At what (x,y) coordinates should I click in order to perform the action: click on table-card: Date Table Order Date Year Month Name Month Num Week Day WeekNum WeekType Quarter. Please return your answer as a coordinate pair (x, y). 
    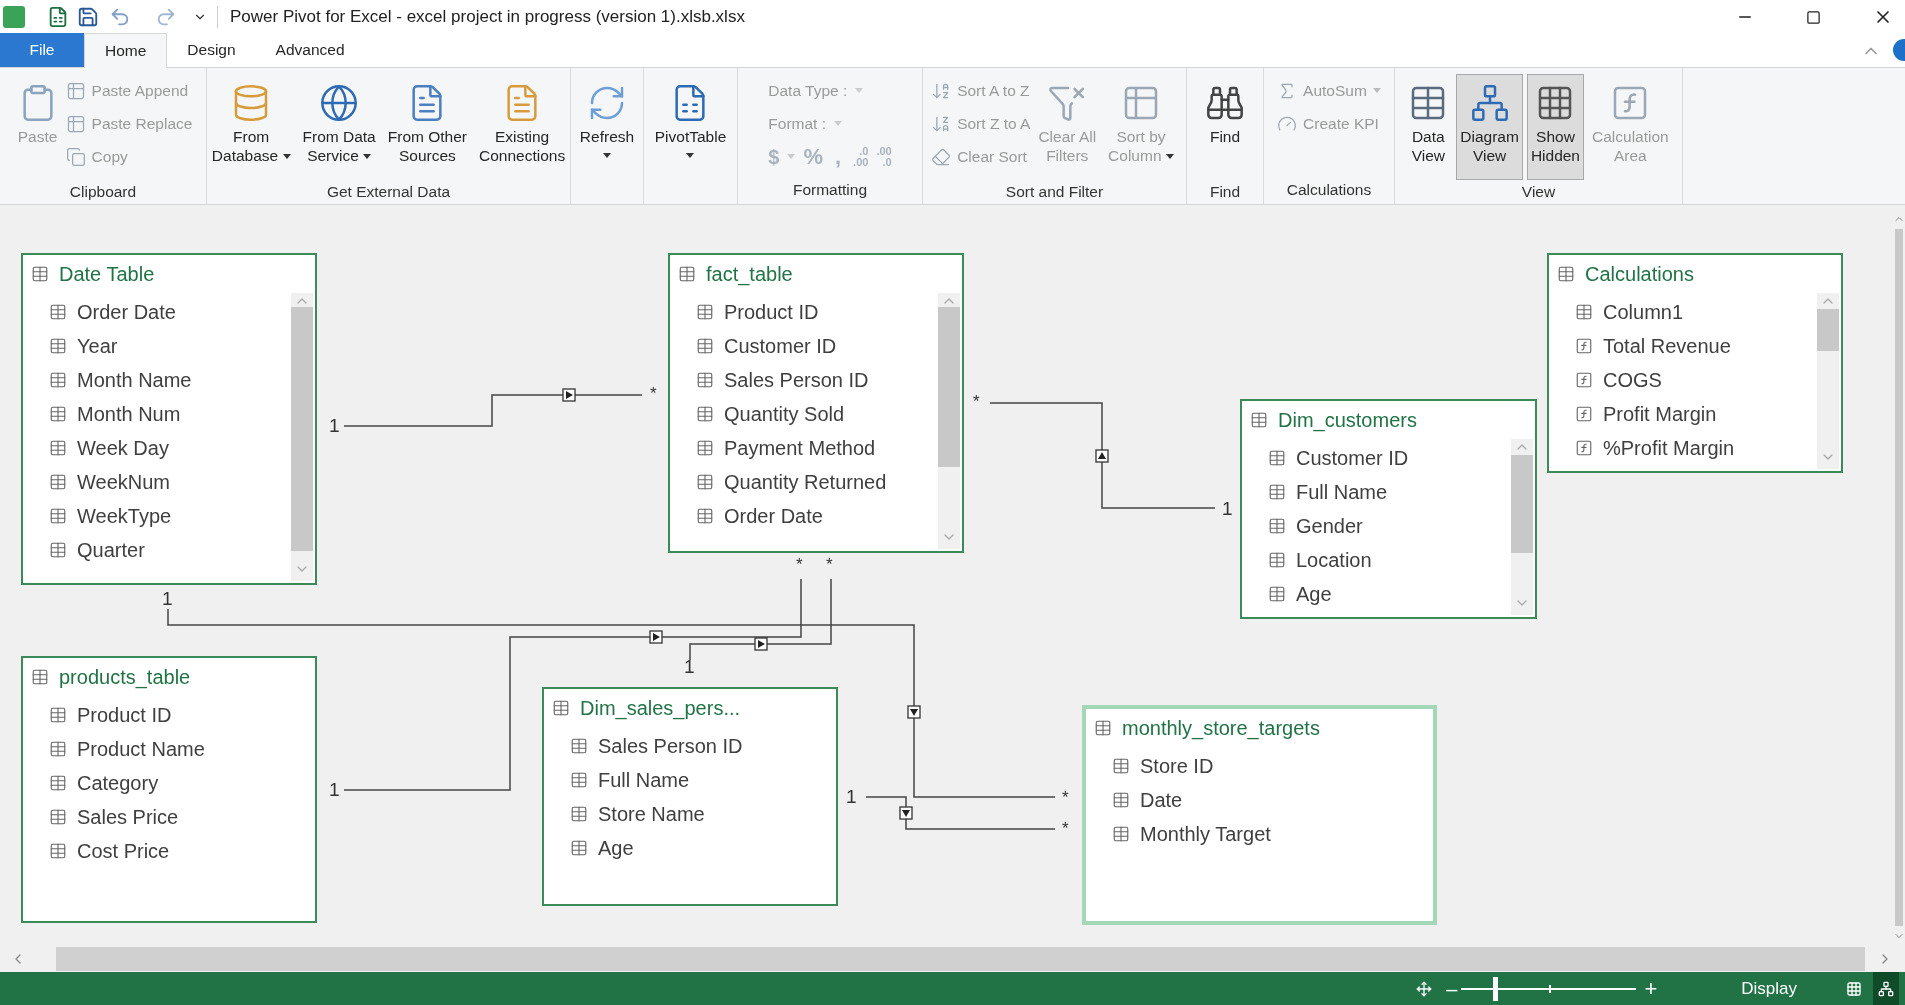
    Looking at the image, I should click on (169, 419).